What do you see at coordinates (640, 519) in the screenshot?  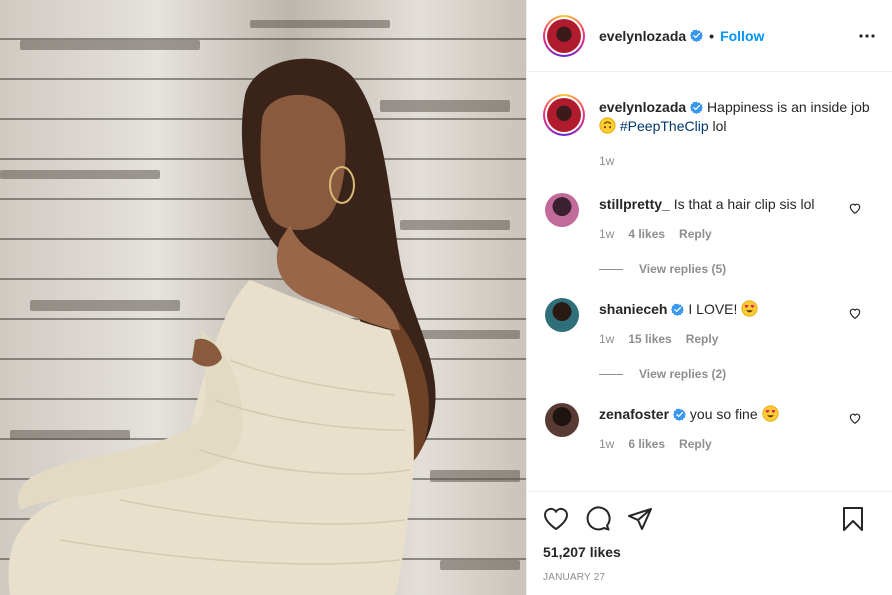 I see `share-icon` at bounding box center [640, 519].